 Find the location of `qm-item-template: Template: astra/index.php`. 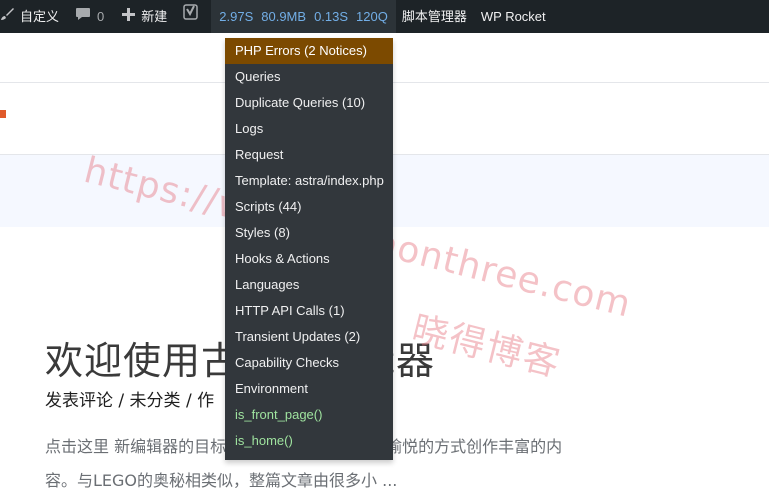

qm-item-template: Template: astra/index.php is located at coordinates (309, 181).